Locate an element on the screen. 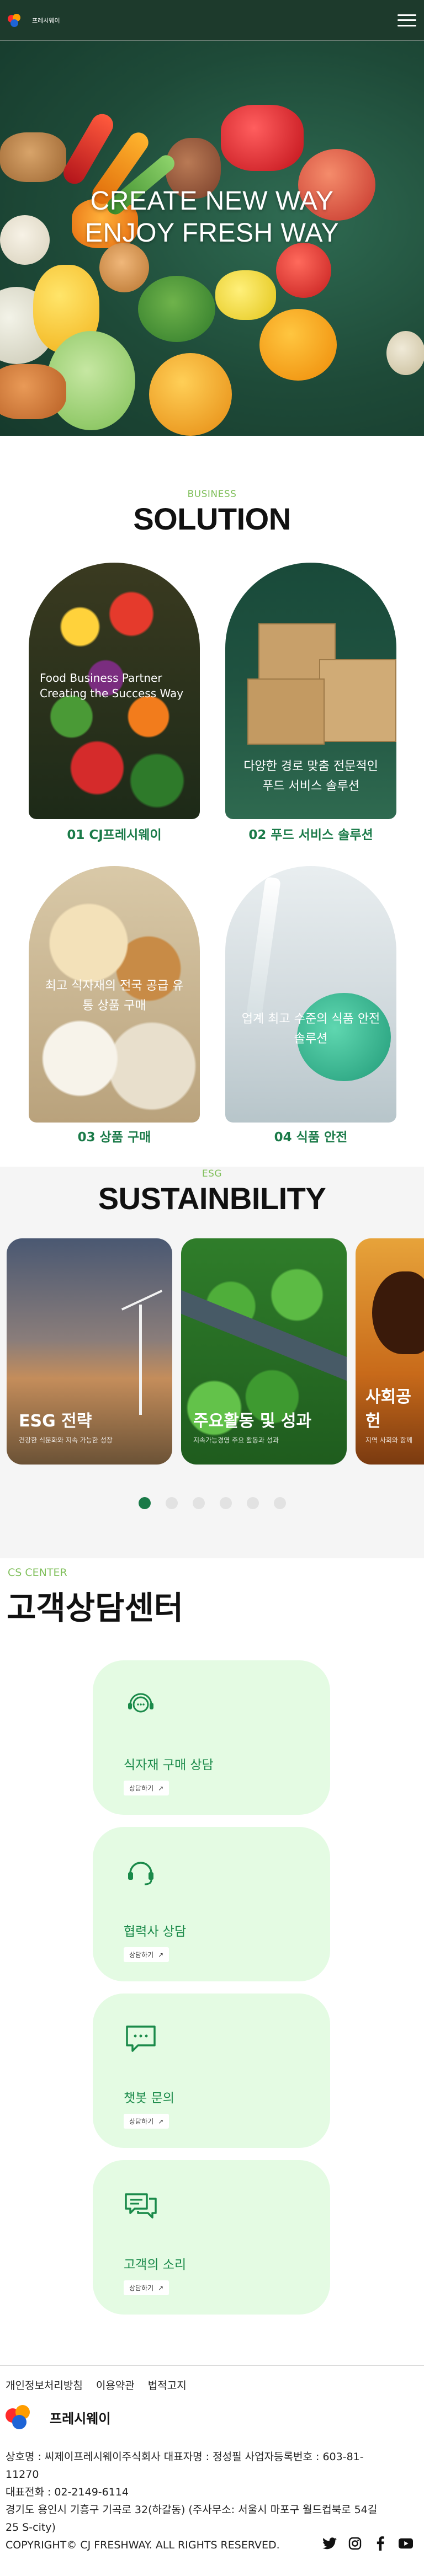 The image size is (424, 2576). hero-title-line2: ENJOY FRESH WAY is located at coordinates (212, 233).